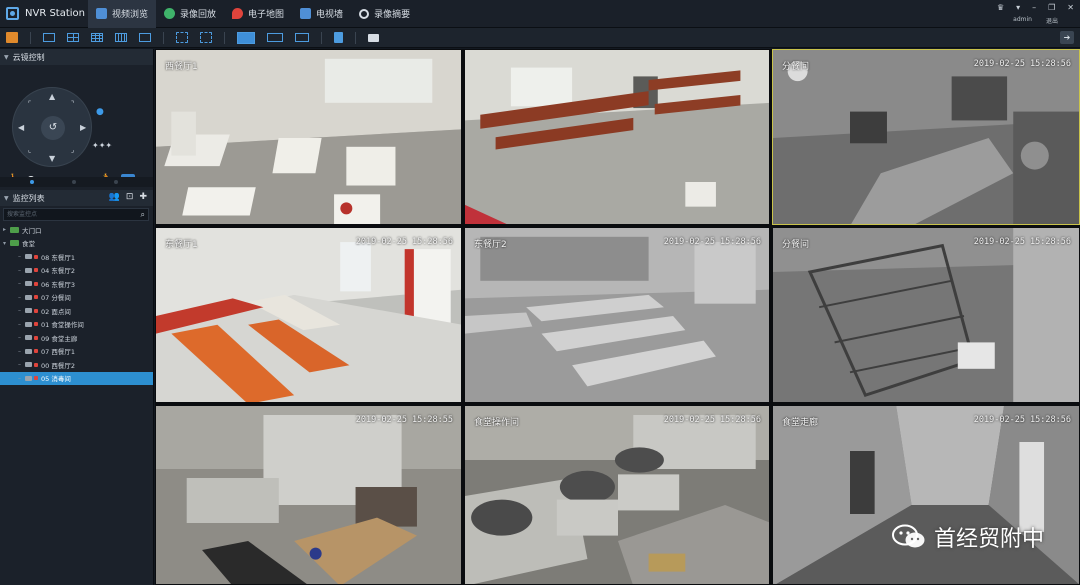 The image size is (1080, 585). What do you see at coordinates (12, 37) in the screenshot?
I see `save-icon` at bounding box center [12, 37].